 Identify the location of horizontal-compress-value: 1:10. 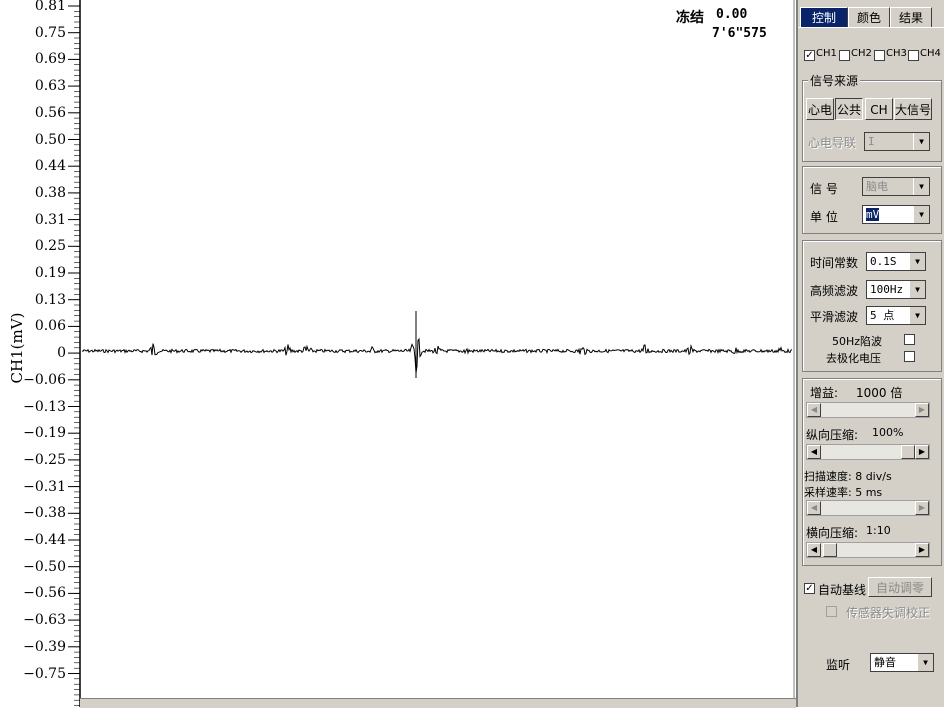
(878, 530).